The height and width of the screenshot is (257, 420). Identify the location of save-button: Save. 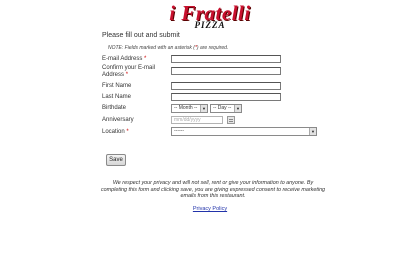
(116, 160).